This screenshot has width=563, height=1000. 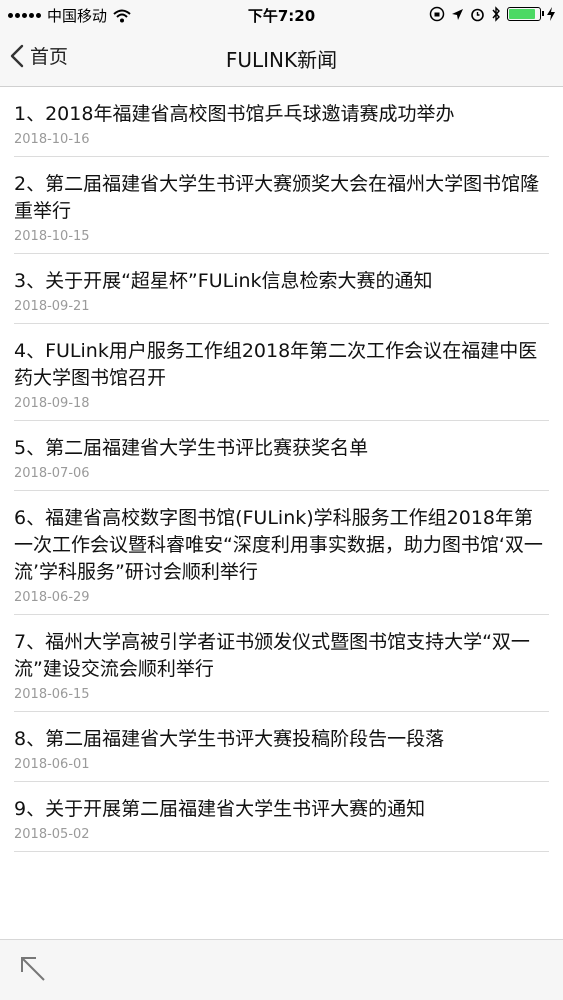 I want to click on news-date: 2018-06-29, so click(x=52, y=597).